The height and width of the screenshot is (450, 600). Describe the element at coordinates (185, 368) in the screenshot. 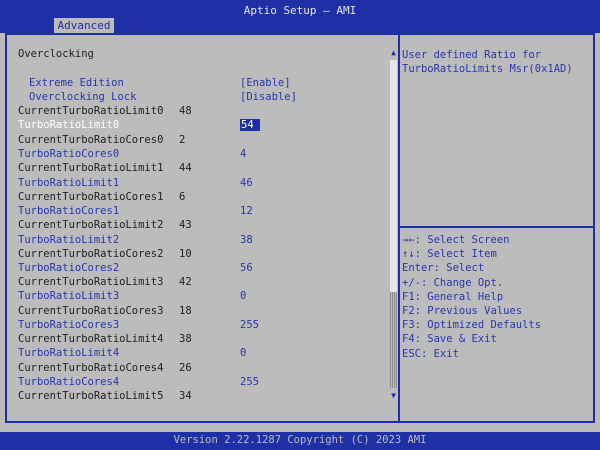

I see `info-value: 26` at that location.